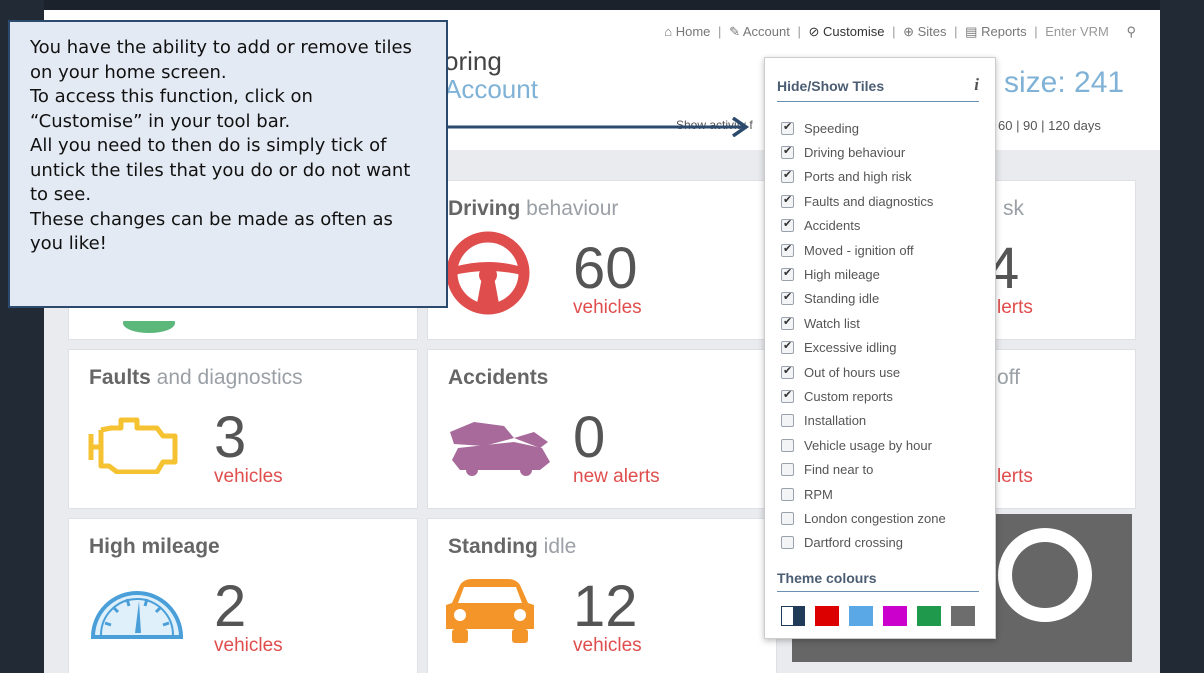  What do you see at coordinates (878, 616) in the screenshot?
I see `theme-colour-swatches` at bounding box center [878, 616].